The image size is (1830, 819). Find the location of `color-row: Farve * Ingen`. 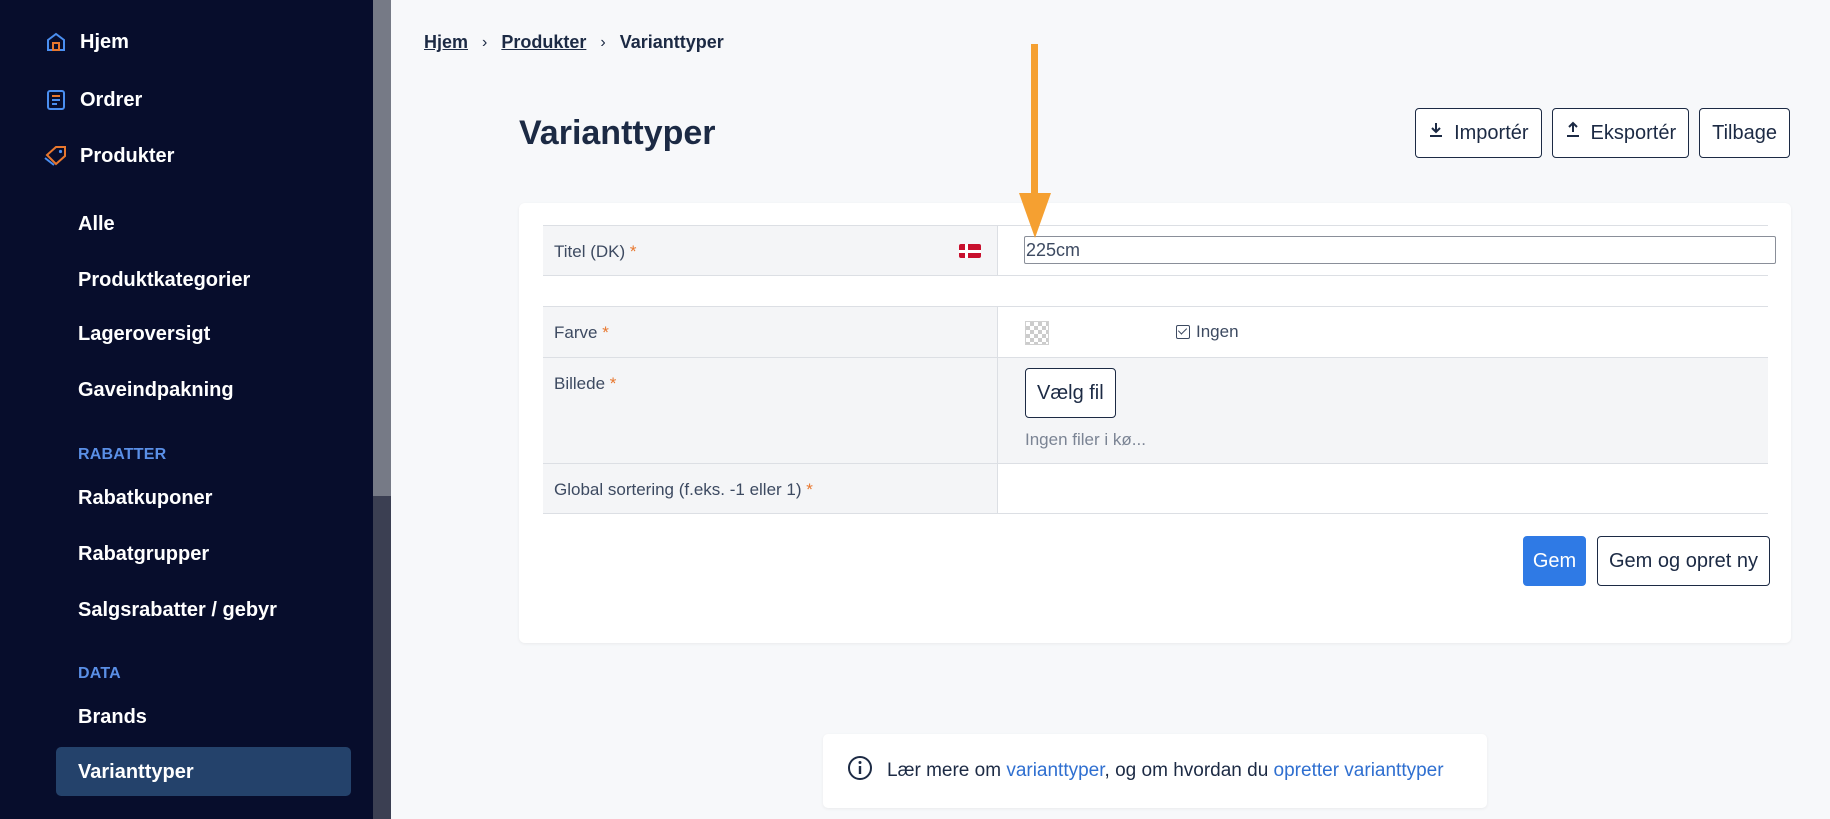

color-row: Farve * Ingen is located at coordinates (1155, 332).